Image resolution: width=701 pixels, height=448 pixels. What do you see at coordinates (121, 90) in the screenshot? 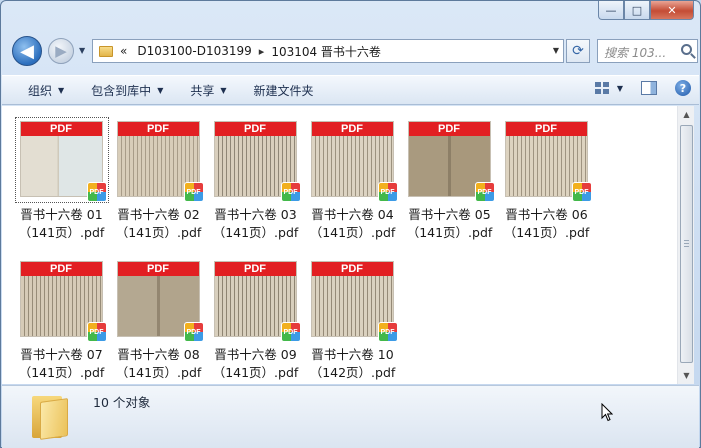
I see `include-in-library-label: 包含到库中` at bounding box center [121, 90].